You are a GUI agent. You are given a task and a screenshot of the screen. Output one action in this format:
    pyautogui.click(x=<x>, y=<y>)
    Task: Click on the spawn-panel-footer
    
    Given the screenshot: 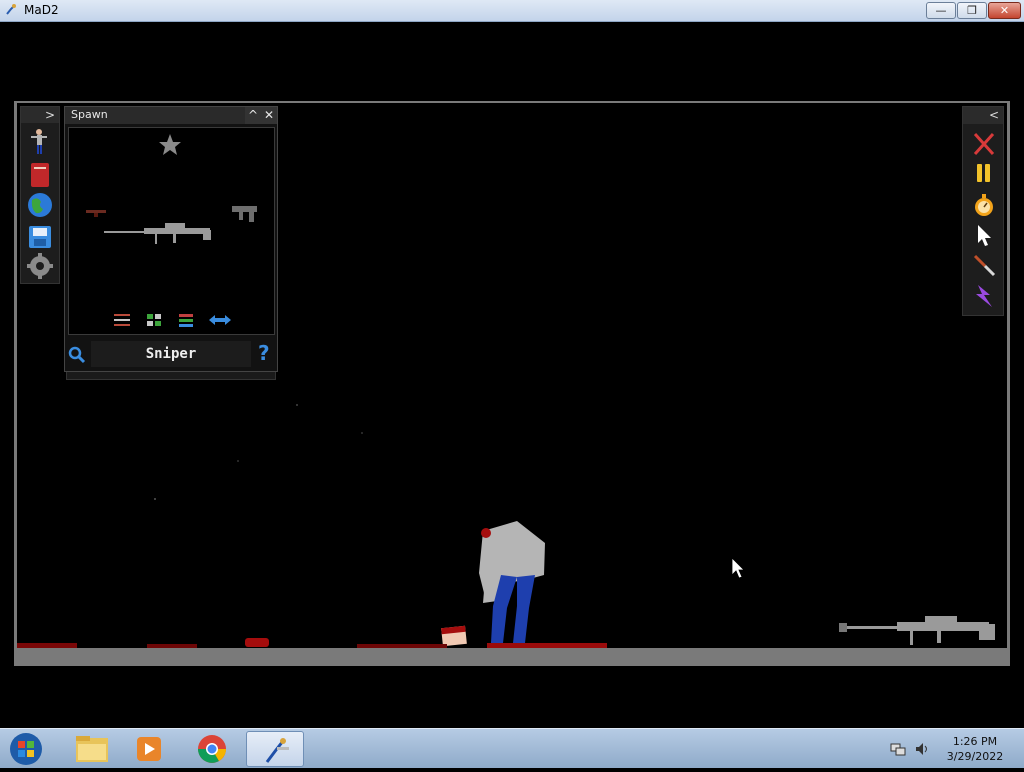 What is the action you would take?
    pyautogui.click(x=171, y=376)
    